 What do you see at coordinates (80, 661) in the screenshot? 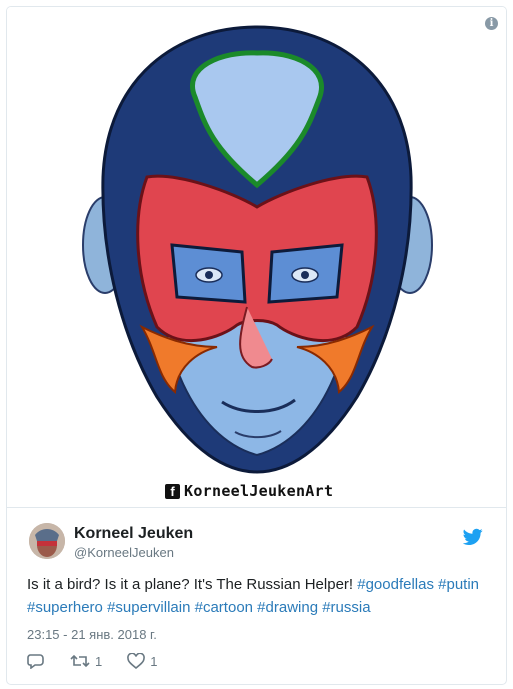
I see `retweet-icon` at bounding box center [80, 661].